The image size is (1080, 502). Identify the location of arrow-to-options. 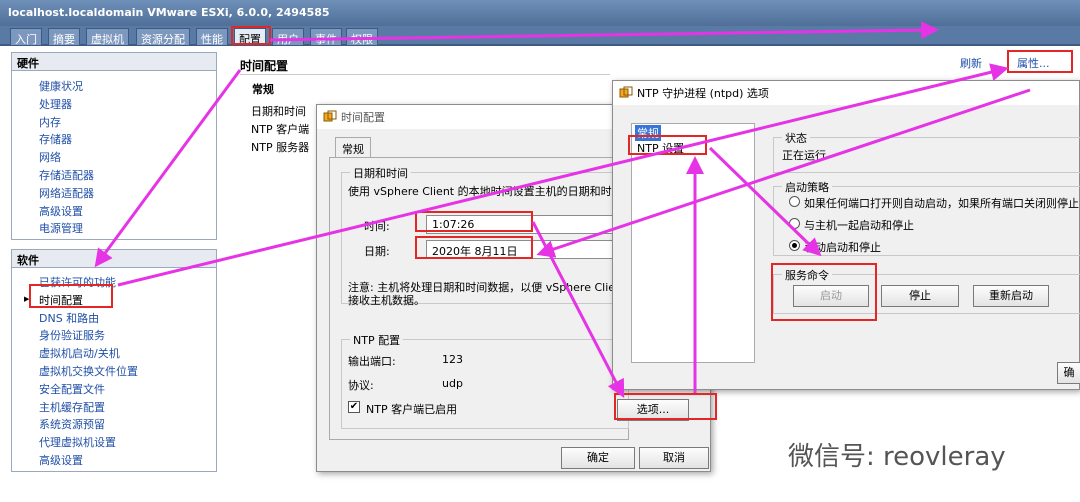
(578, 309).